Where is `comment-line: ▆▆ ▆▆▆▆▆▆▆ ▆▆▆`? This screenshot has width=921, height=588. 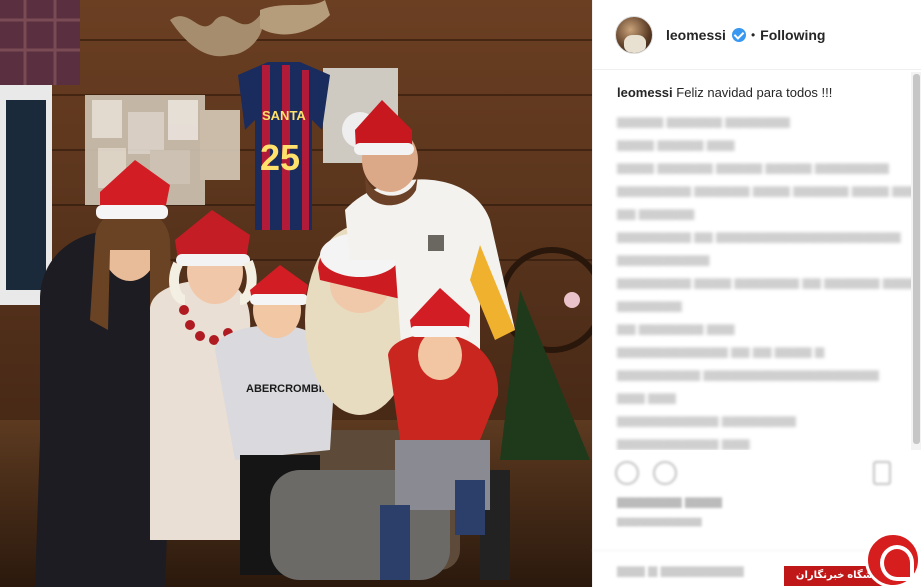 comment-line: ▆▆ ▆▆▆▆▆▆▆ ▆▆▆ is located at coordinates (676, 328).